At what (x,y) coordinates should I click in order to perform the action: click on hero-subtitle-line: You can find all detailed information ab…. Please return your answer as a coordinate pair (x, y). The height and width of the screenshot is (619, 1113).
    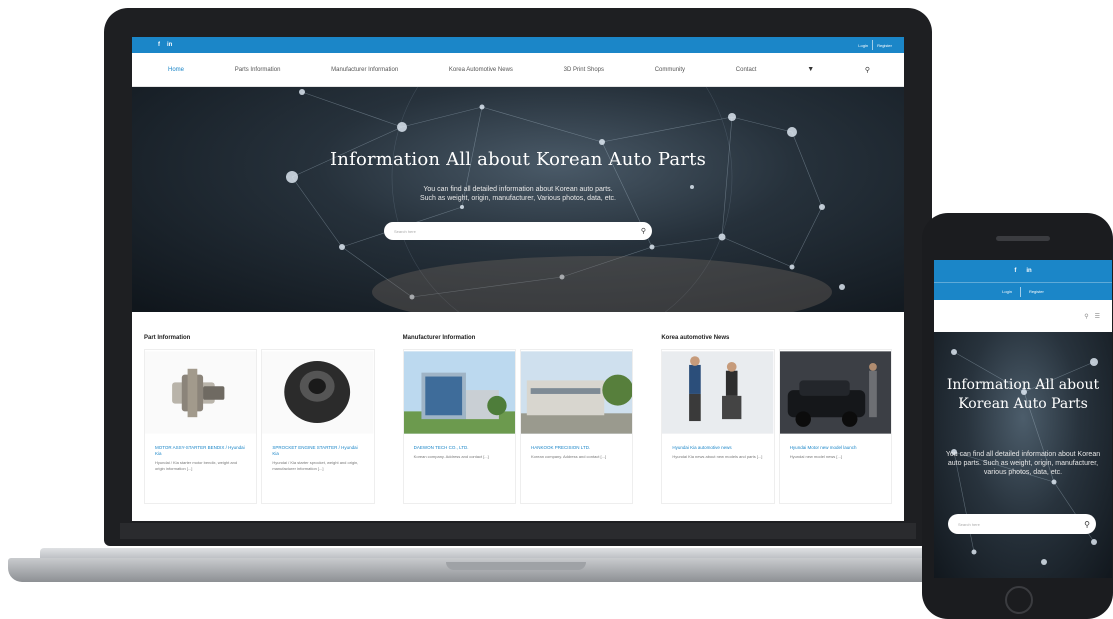
    Looking at the image, I should click on (518, 189).